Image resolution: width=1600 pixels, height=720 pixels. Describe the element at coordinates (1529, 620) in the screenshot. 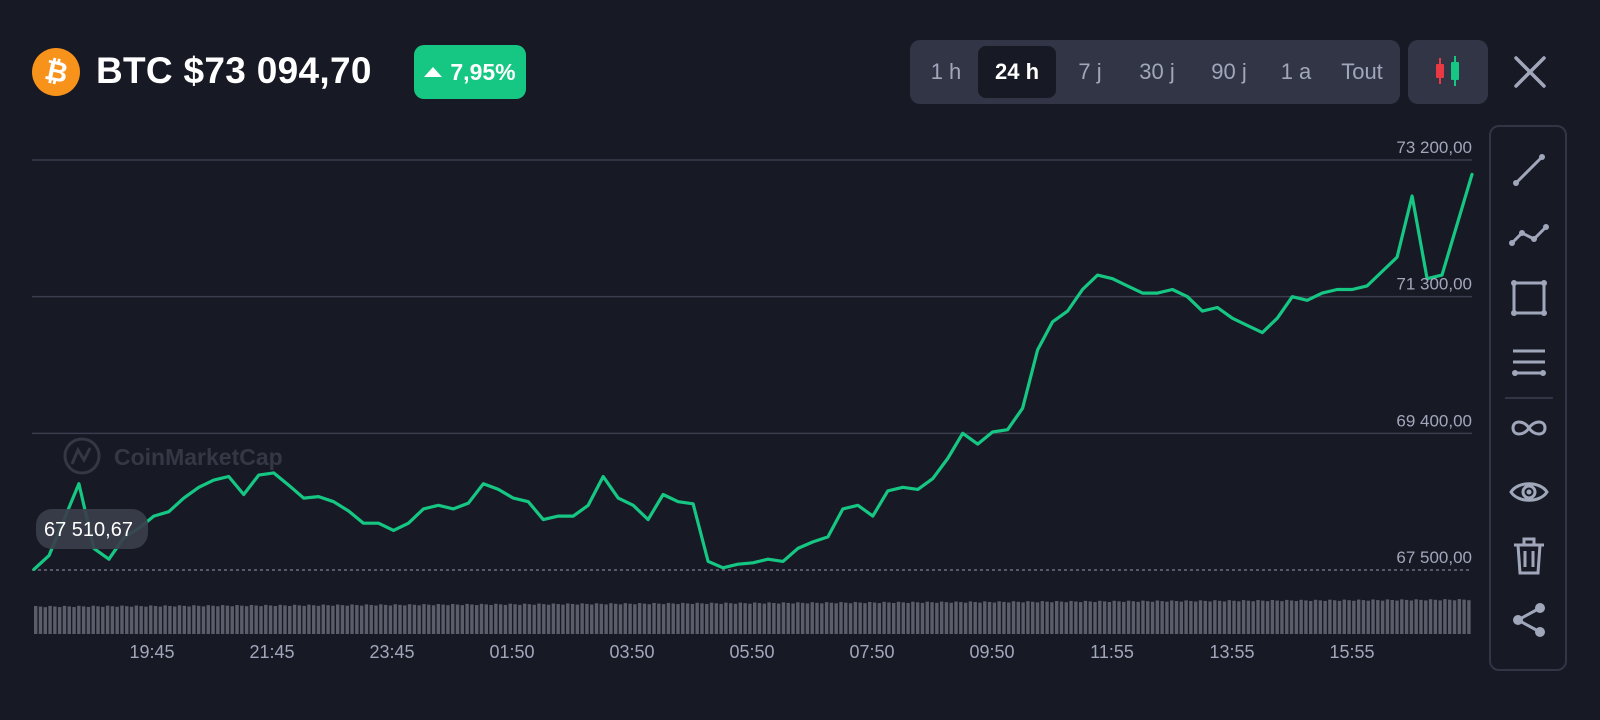

I see `share-tool-button` at that location.